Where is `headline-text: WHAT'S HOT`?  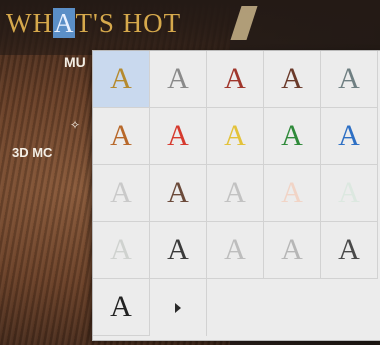 headline-text: WHAT'S HOT is located at coordinates (93, 23).